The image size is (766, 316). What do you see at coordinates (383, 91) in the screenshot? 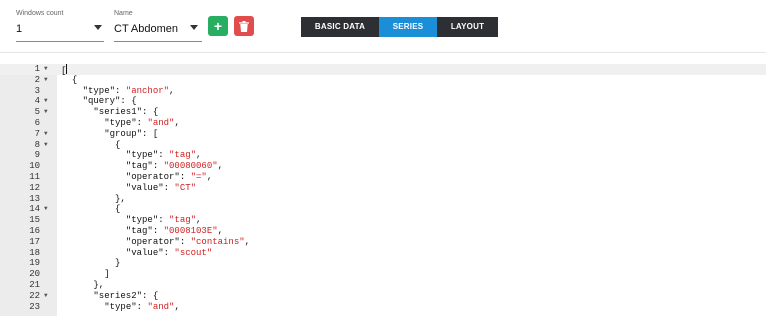
I see `code-line: 3 "type": "anchor",` at bounding box center [383, 91].